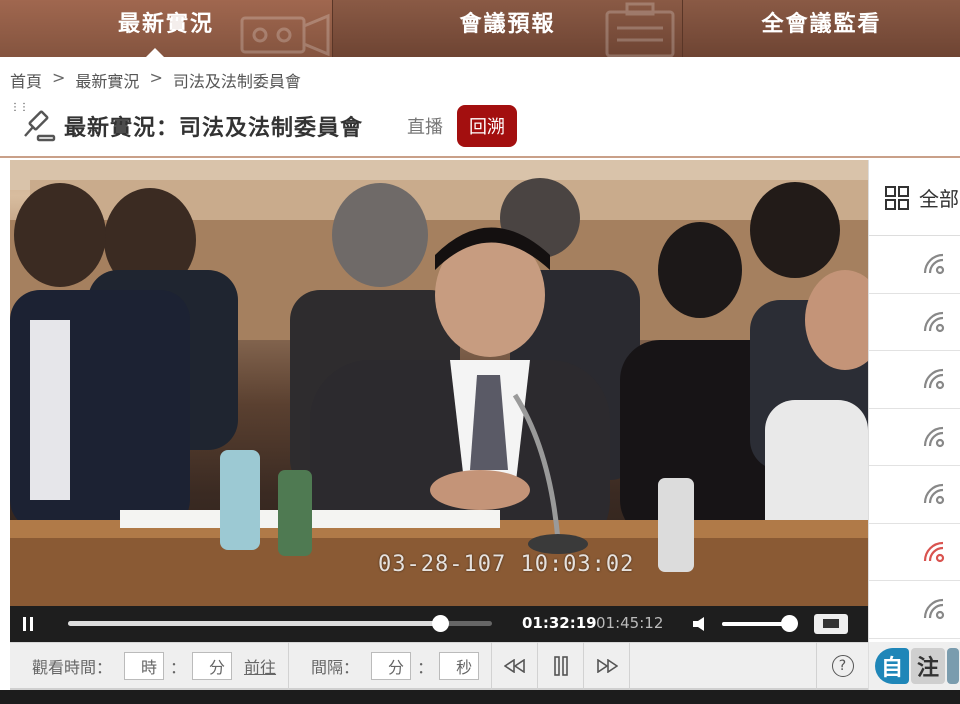 The height and width of the screenshot is (704, 960). I want to click on breadcrumb: 首頁 > 最新實況 > 司法及法制委員會, so click(155, 80).